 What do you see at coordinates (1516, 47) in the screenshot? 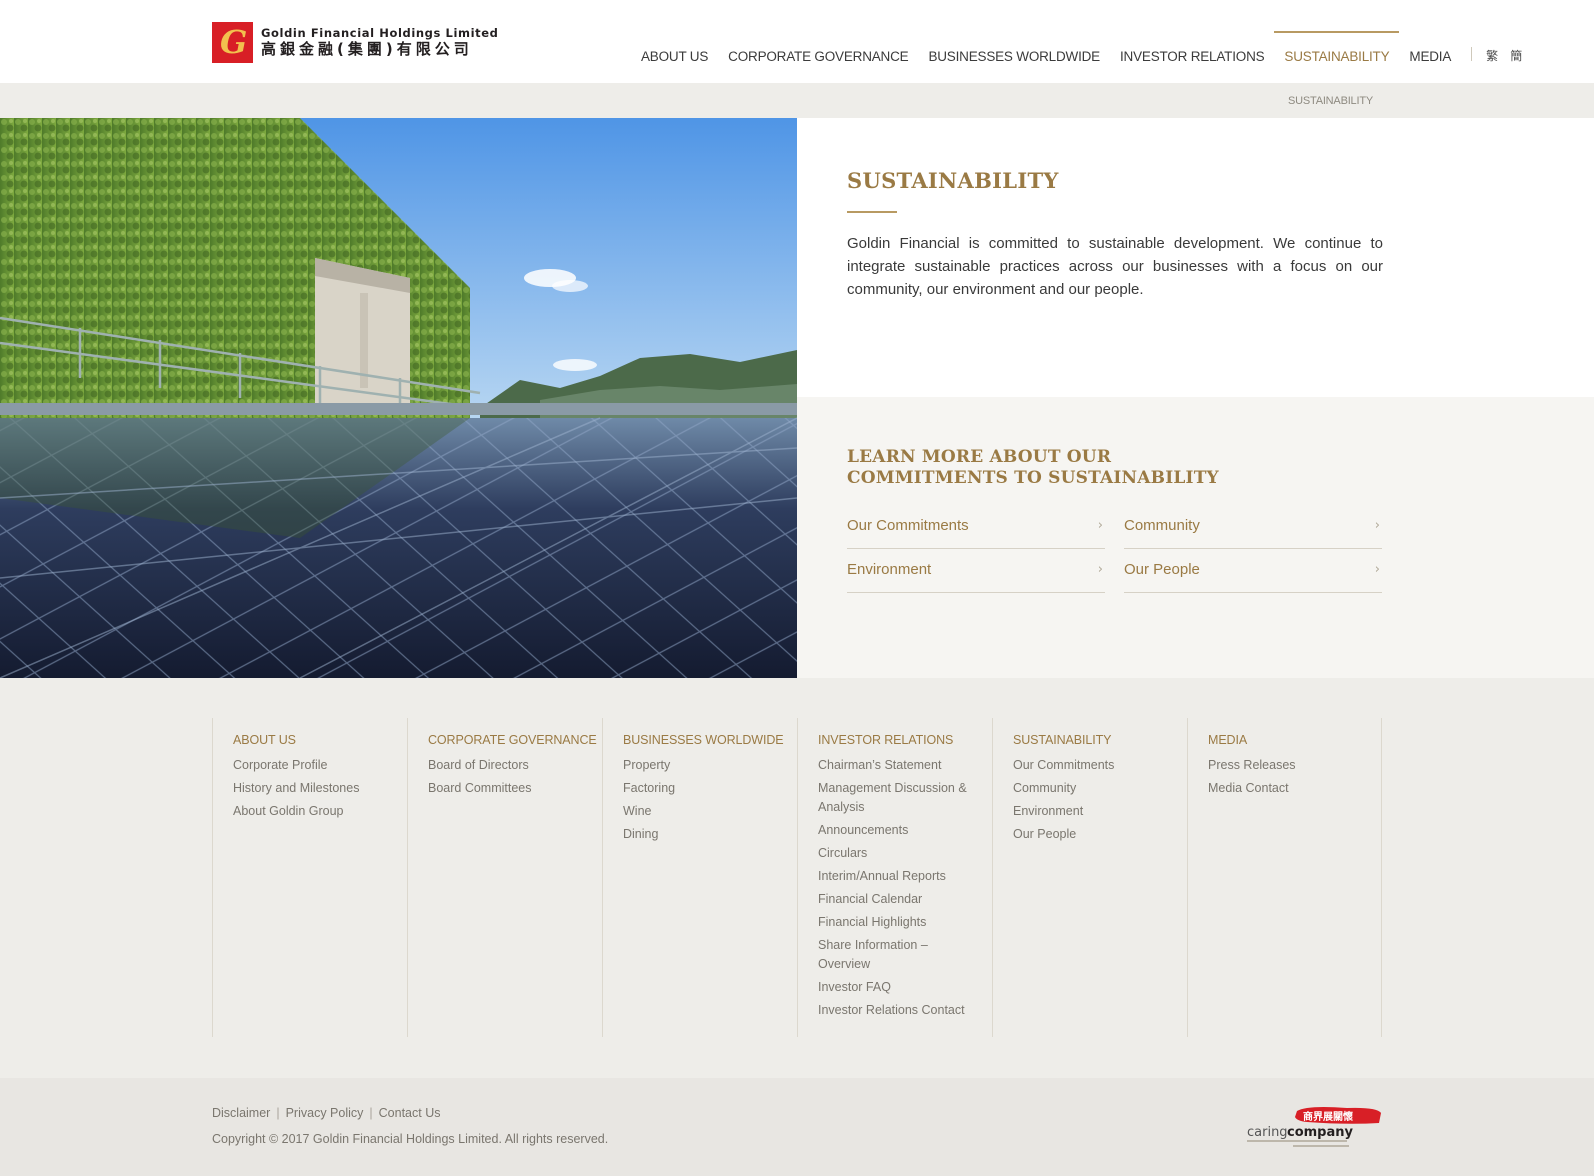
I see `lang-simplified-chinese: 簡` at bounding box center [1516, 47].